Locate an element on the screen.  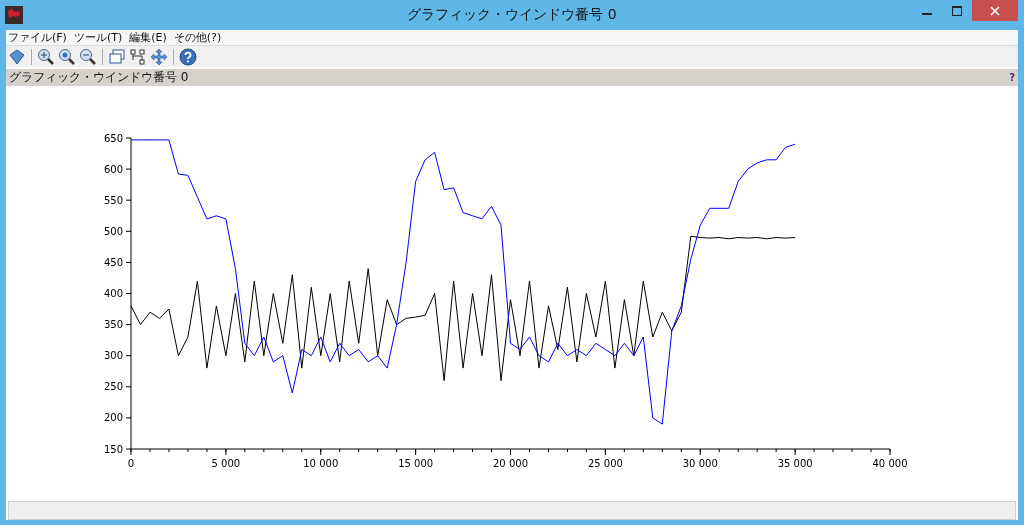
close-icon is located at coordinates (995, 10).